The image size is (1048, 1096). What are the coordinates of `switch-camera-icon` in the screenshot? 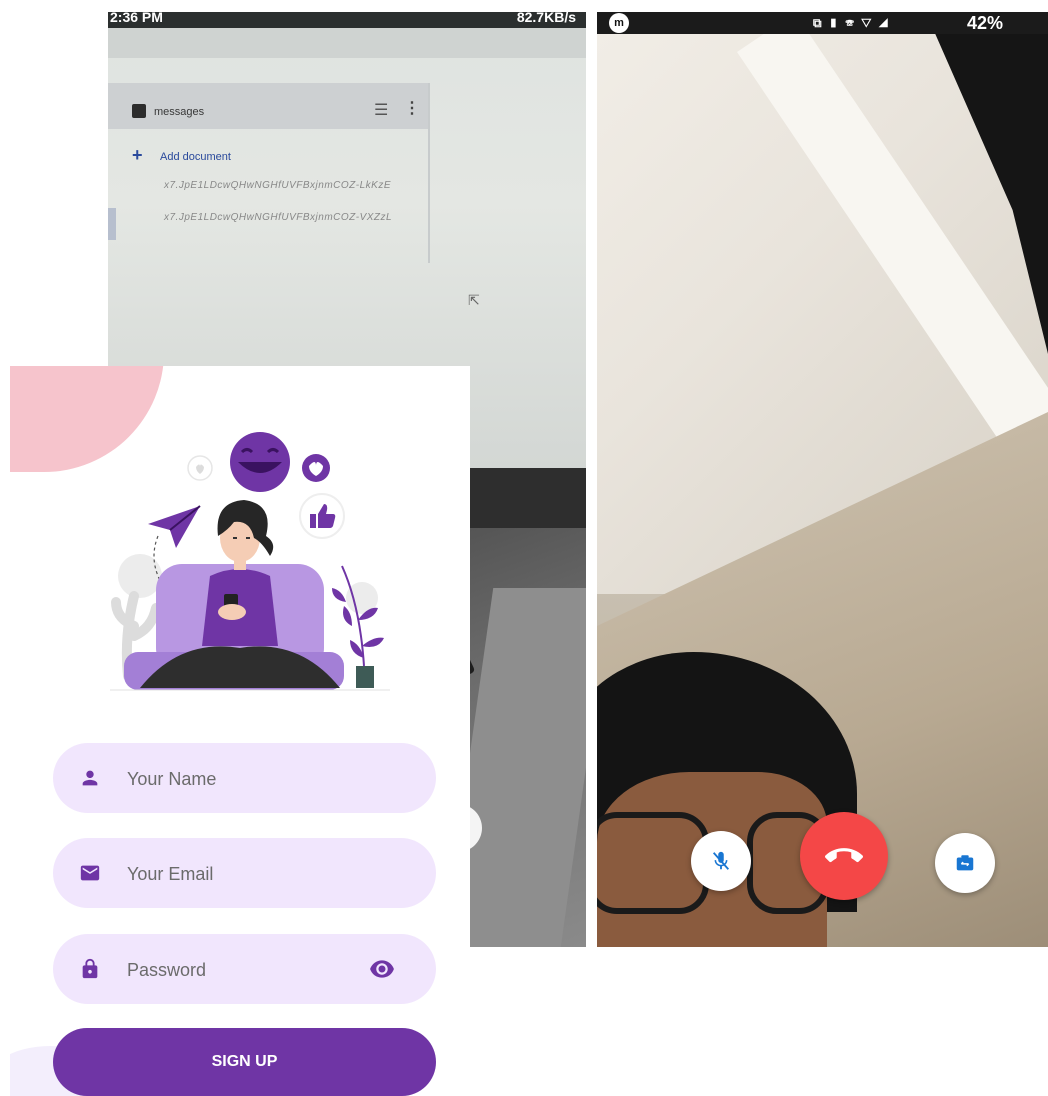 It's located at (965, 863).